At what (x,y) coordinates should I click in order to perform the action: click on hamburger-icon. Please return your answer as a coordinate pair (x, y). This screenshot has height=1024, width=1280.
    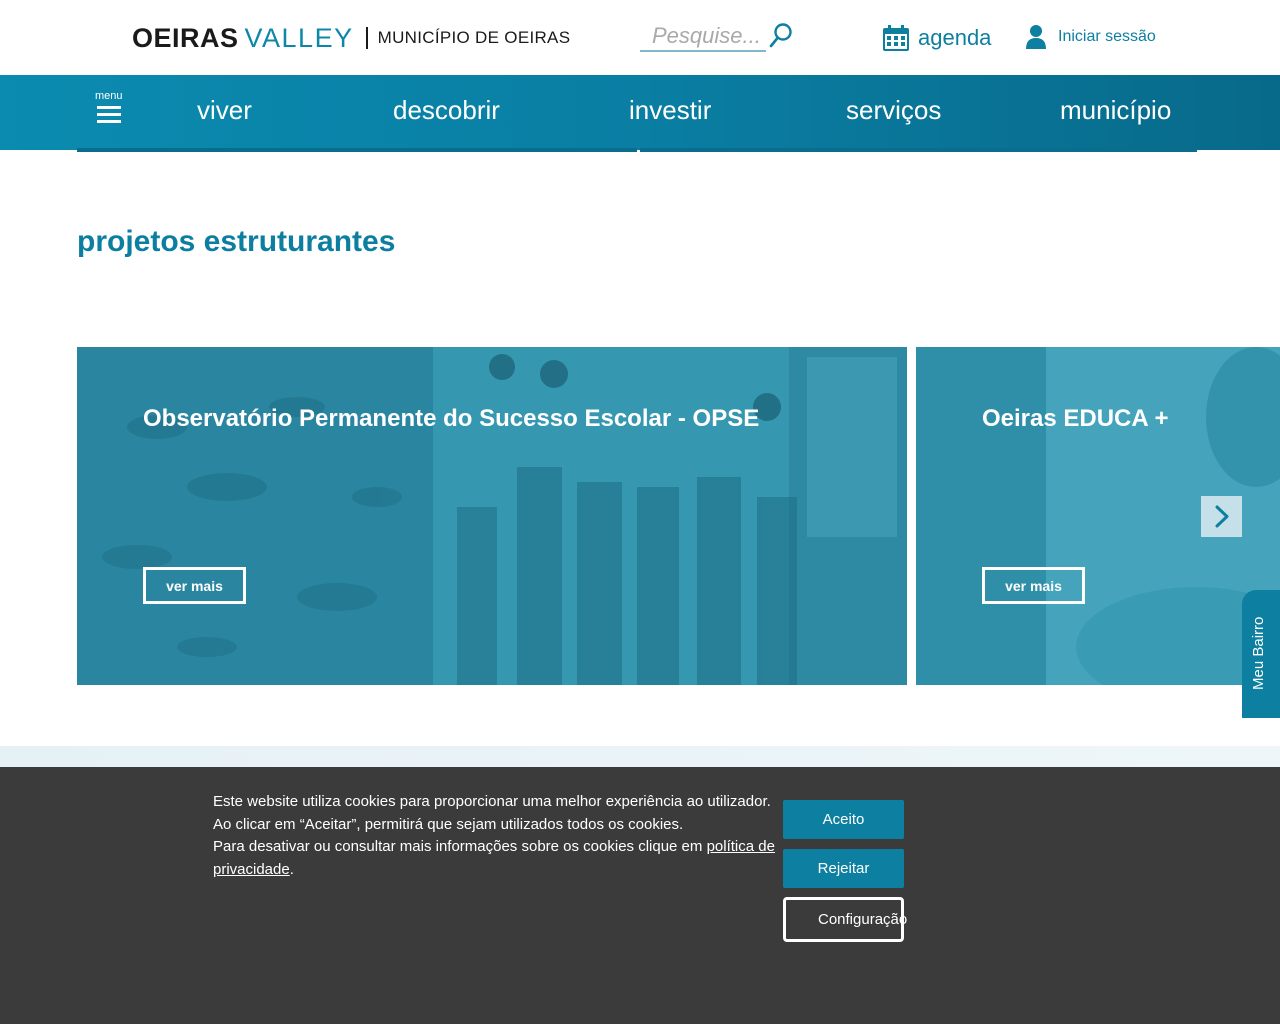
    Looking at the image, I should click on (109, 116).